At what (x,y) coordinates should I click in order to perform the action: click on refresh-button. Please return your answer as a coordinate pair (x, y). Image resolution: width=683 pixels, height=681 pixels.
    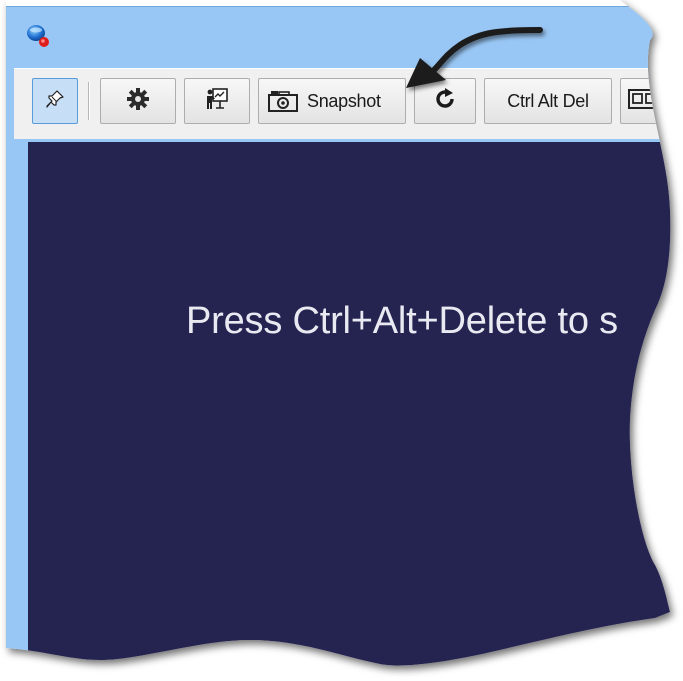
    Looking at the image, I should click on (445, 101).